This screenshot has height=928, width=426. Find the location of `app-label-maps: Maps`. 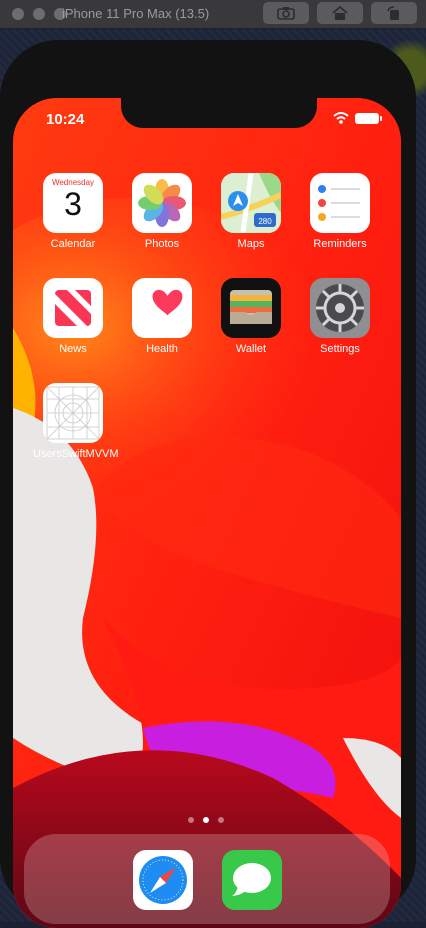

app-label-maps: Maps is located at coordinates (251, 244).